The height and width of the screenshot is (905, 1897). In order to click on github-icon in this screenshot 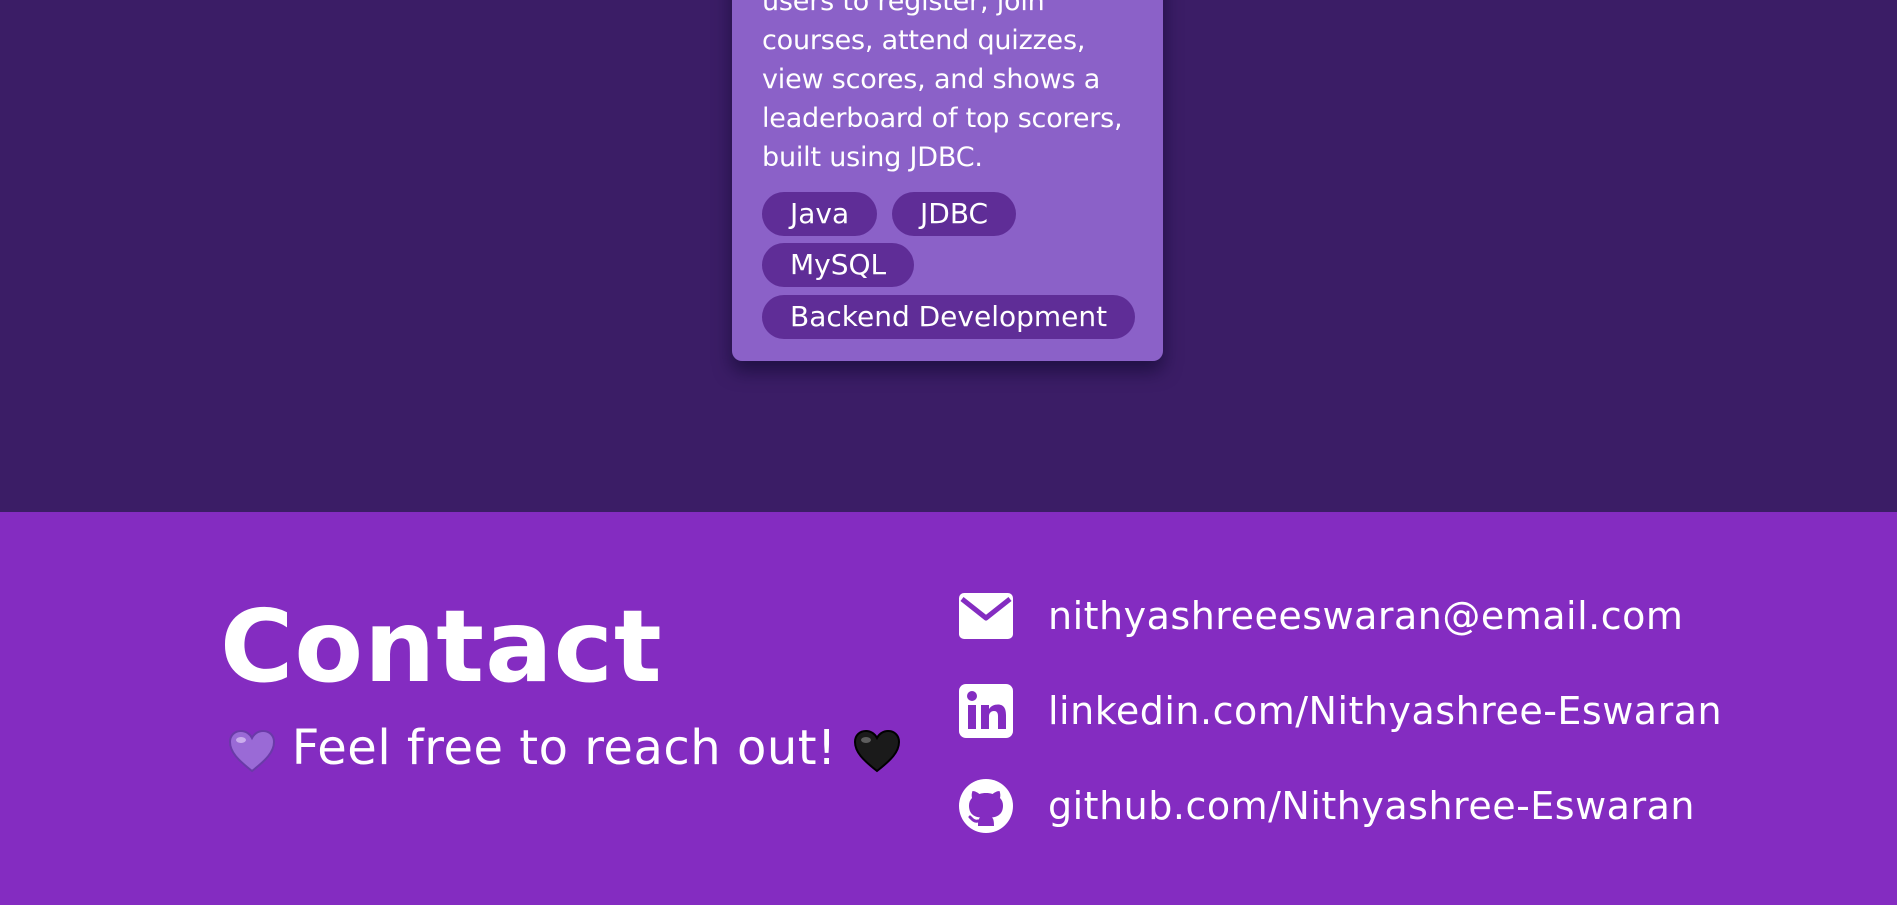, I will do `click(986, 806)`.